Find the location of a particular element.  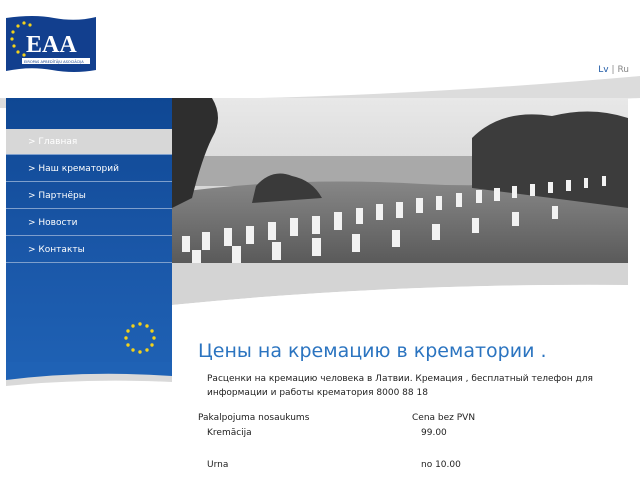

page-title: Цены на кремацию в крематории . is located at coordinates (372, 351).